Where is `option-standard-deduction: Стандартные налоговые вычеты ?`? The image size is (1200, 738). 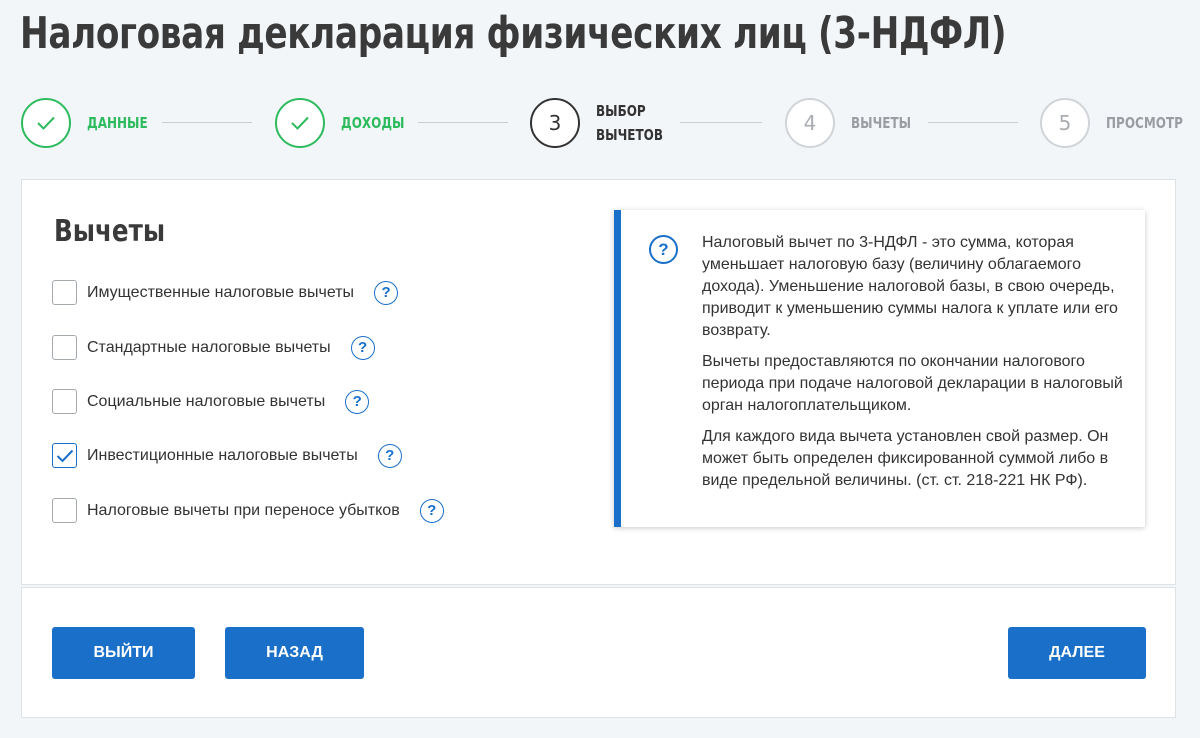 option-standard-deduction: Стандартные налоговые вычеты ? is located at coordinates (213, 347).